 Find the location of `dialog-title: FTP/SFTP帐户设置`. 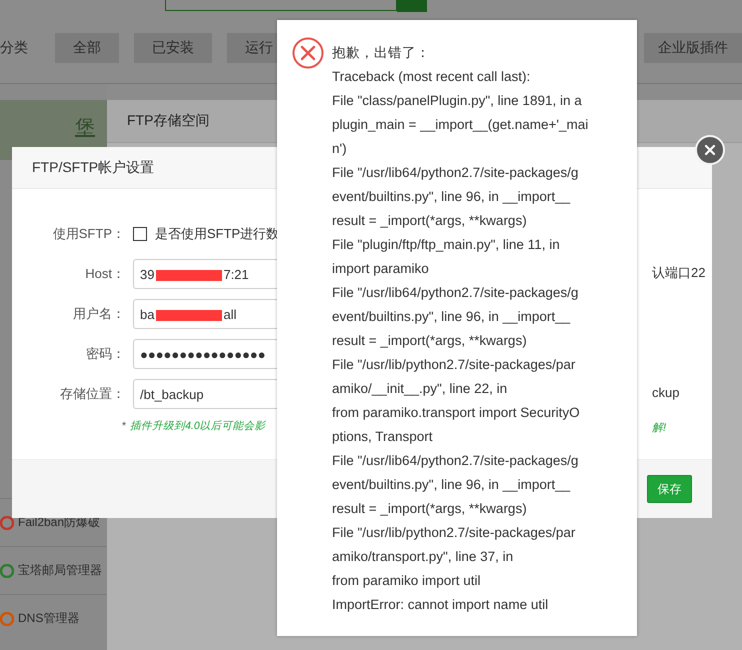

dialog-title: FTP/SFTP帐户设置 is located at coordinates (93, 167).